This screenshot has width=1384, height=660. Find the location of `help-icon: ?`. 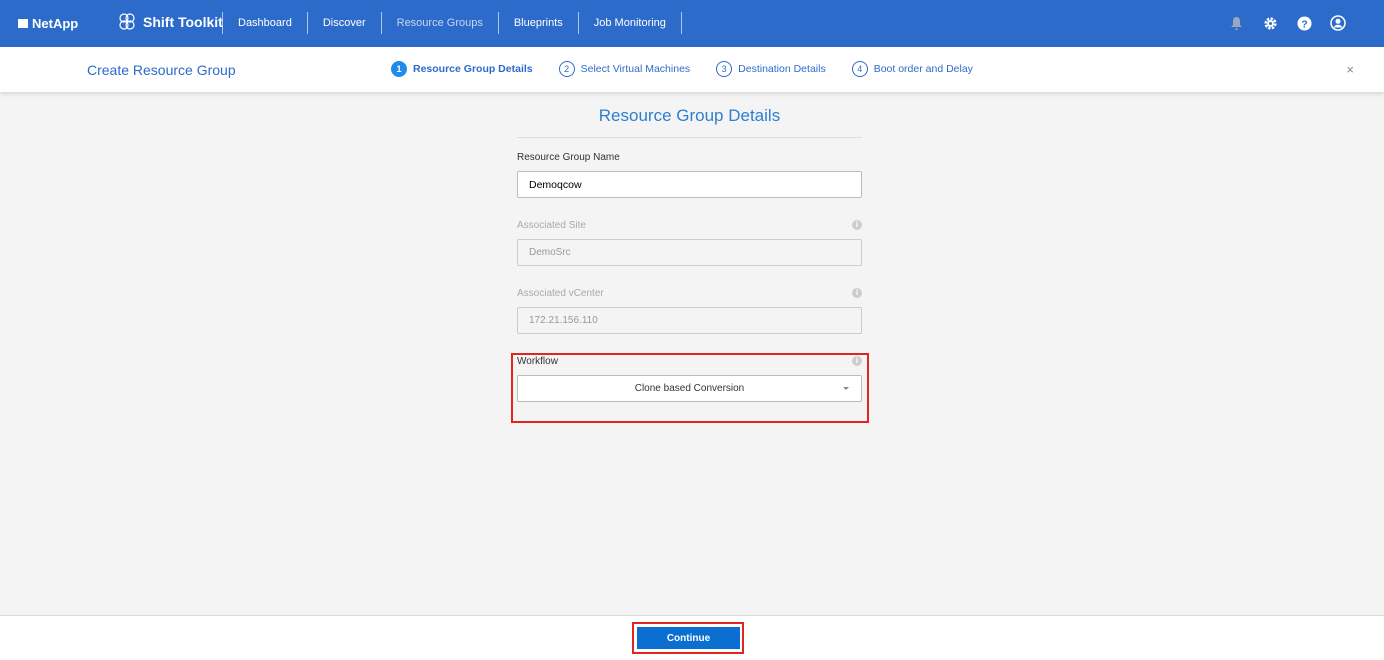

help-icon: ? is located at coordinates (1304, 23).